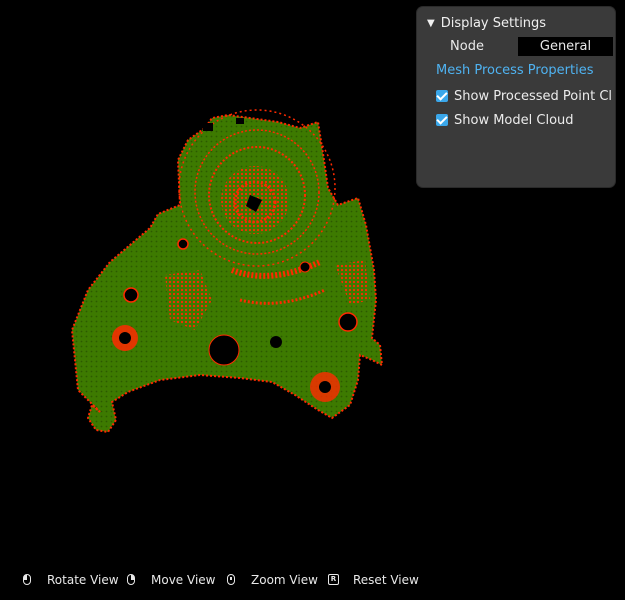 This screenshot has height=600, width=625. I want to click on hint-move-view: Move View, so click(171, 580).